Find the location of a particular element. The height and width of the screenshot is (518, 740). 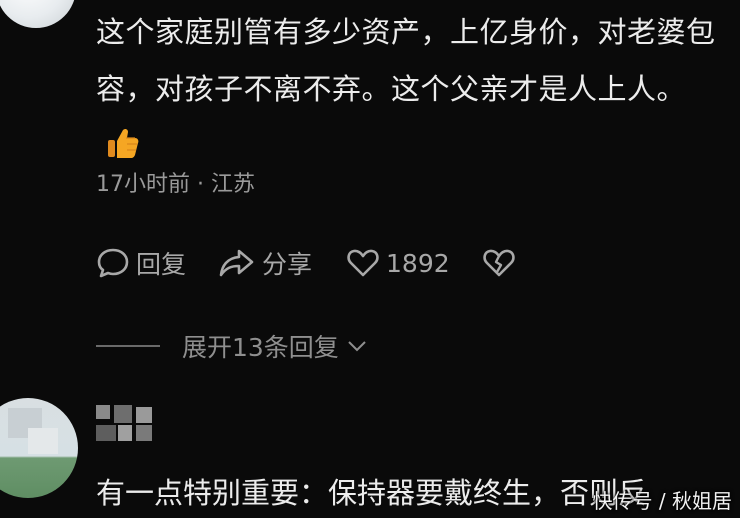

reply-icon is located at coordinates (113, 263).